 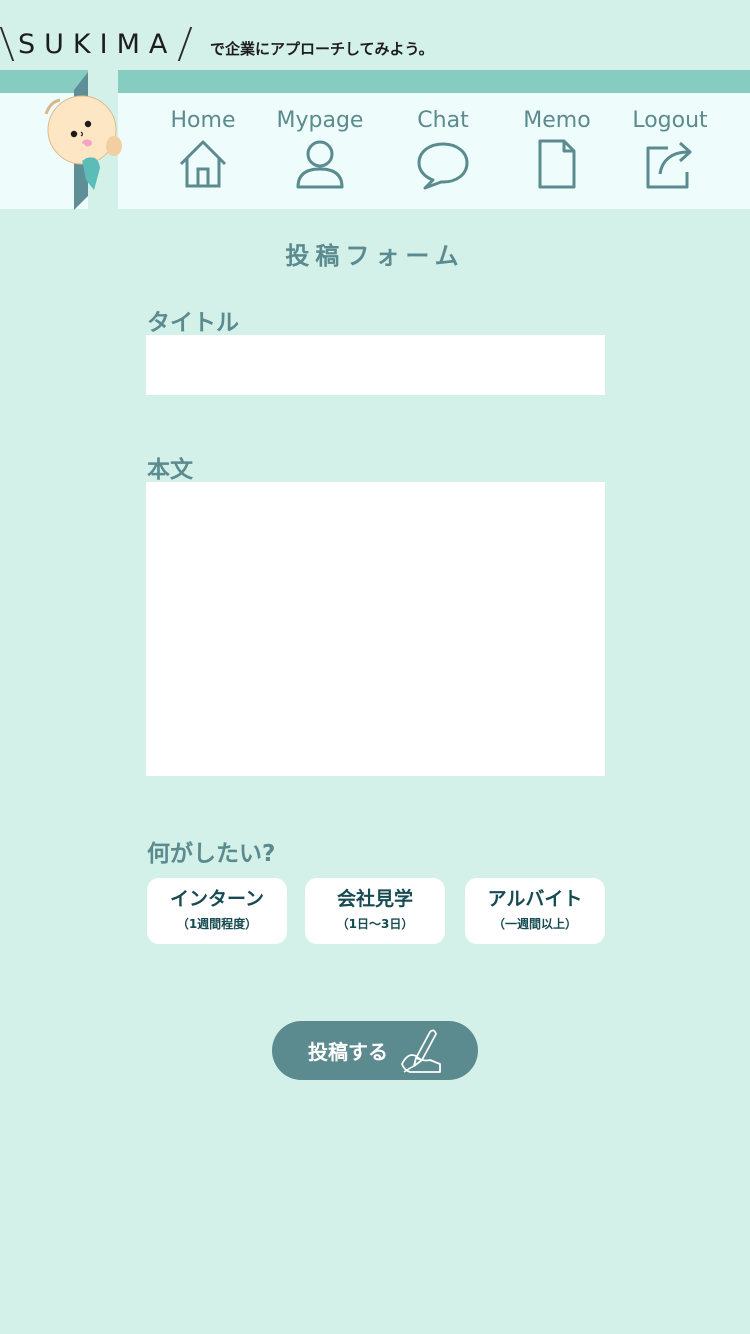 I want to click on baby-mascot-icon, so click(x=83, y=141).